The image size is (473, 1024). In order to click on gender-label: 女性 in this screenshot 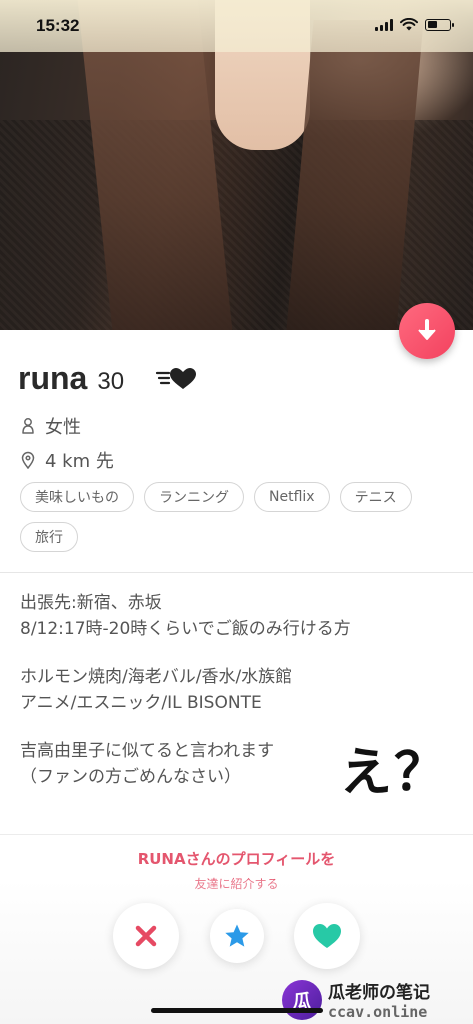, I will do `click(63, 427)`.